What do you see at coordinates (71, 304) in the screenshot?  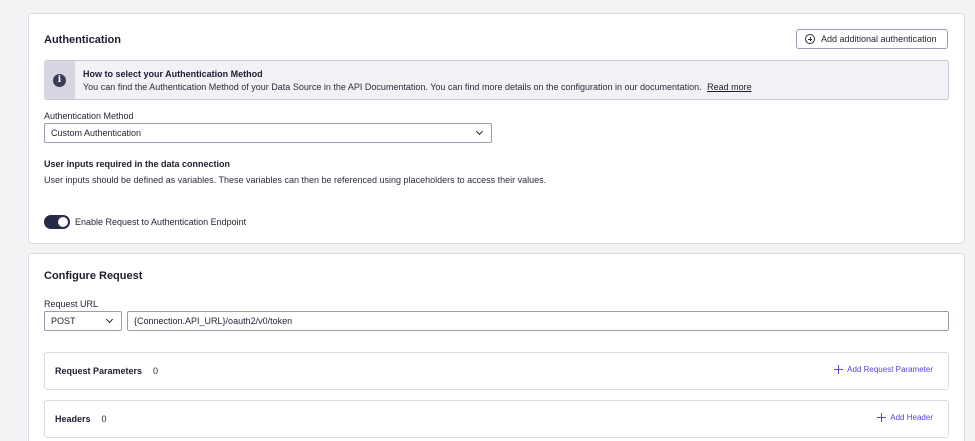 I see `request-url-label: Request URL` at bounding box center [71, 304].